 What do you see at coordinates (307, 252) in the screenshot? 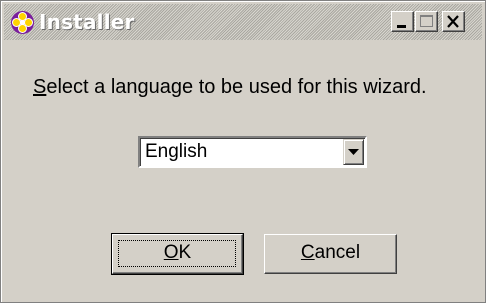
I see `cancel-mnemonic: C` at bounding box center [307, 252].